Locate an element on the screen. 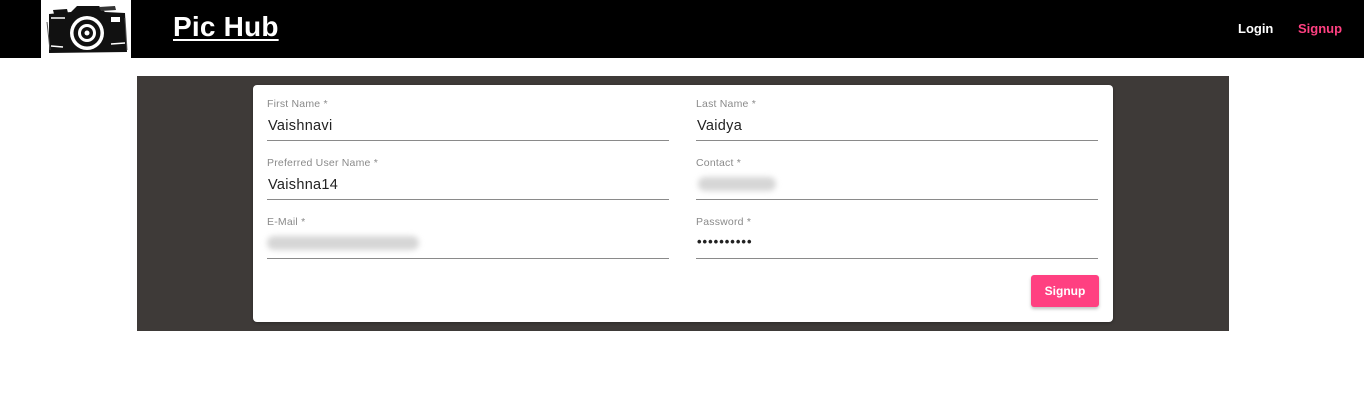 The image size is (1364, 419). first-name-input is located at coordinates (467, 126).